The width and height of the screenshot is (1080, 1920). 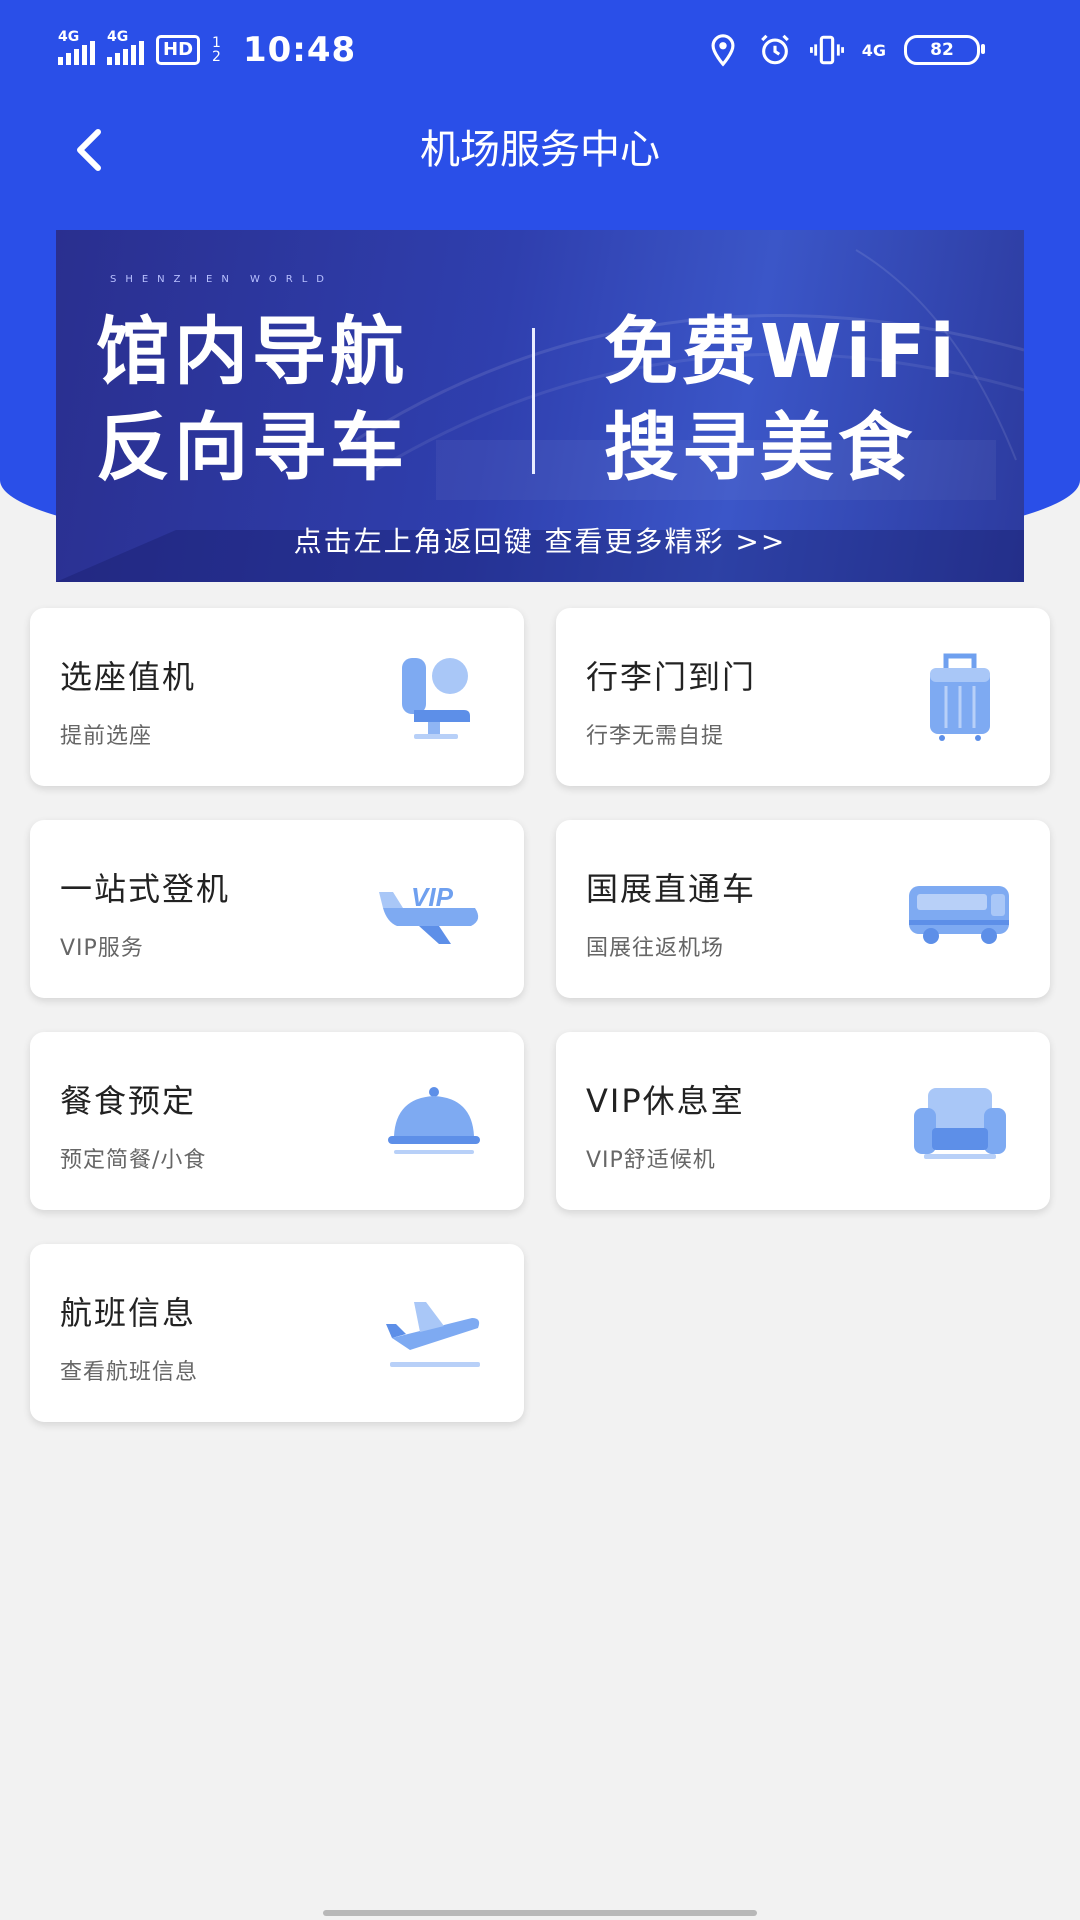 What do you see at coordinates (723, 50) in the screenshot?
I see `location-icon` at bounding box center [723, 50].